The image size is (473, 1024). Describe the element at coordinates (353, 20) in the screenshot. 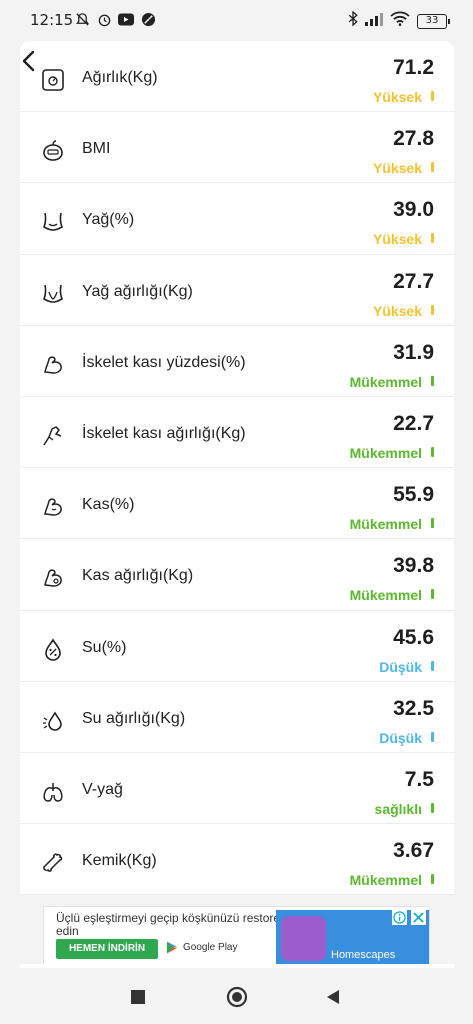

I see `bluetooth-icon` at that location.